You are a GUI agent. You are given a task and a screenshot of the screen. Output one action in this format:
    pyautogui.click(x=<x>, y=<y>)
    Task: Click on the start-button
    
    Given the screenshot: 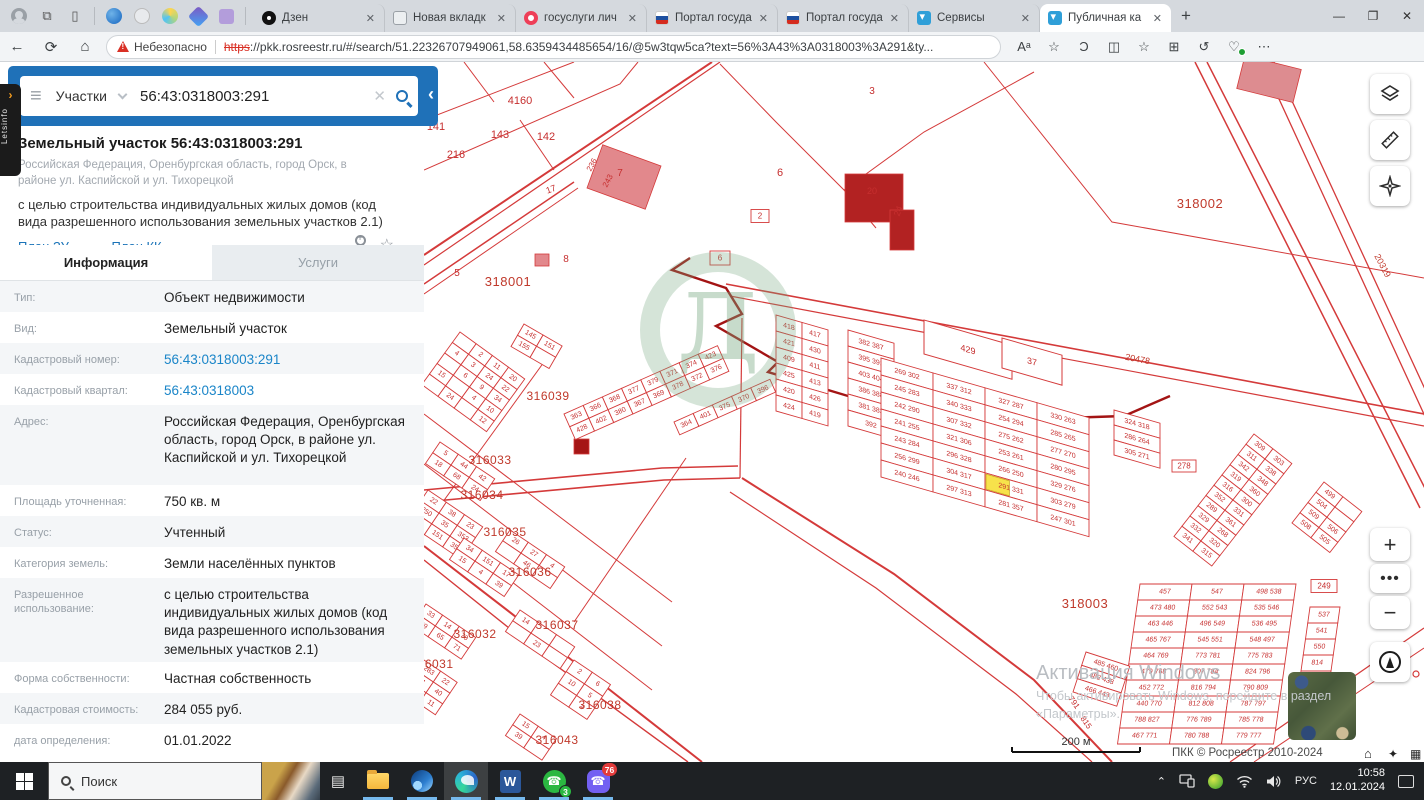 What is the action you would take?
    pyautogui.click(x=24, y=781)
    